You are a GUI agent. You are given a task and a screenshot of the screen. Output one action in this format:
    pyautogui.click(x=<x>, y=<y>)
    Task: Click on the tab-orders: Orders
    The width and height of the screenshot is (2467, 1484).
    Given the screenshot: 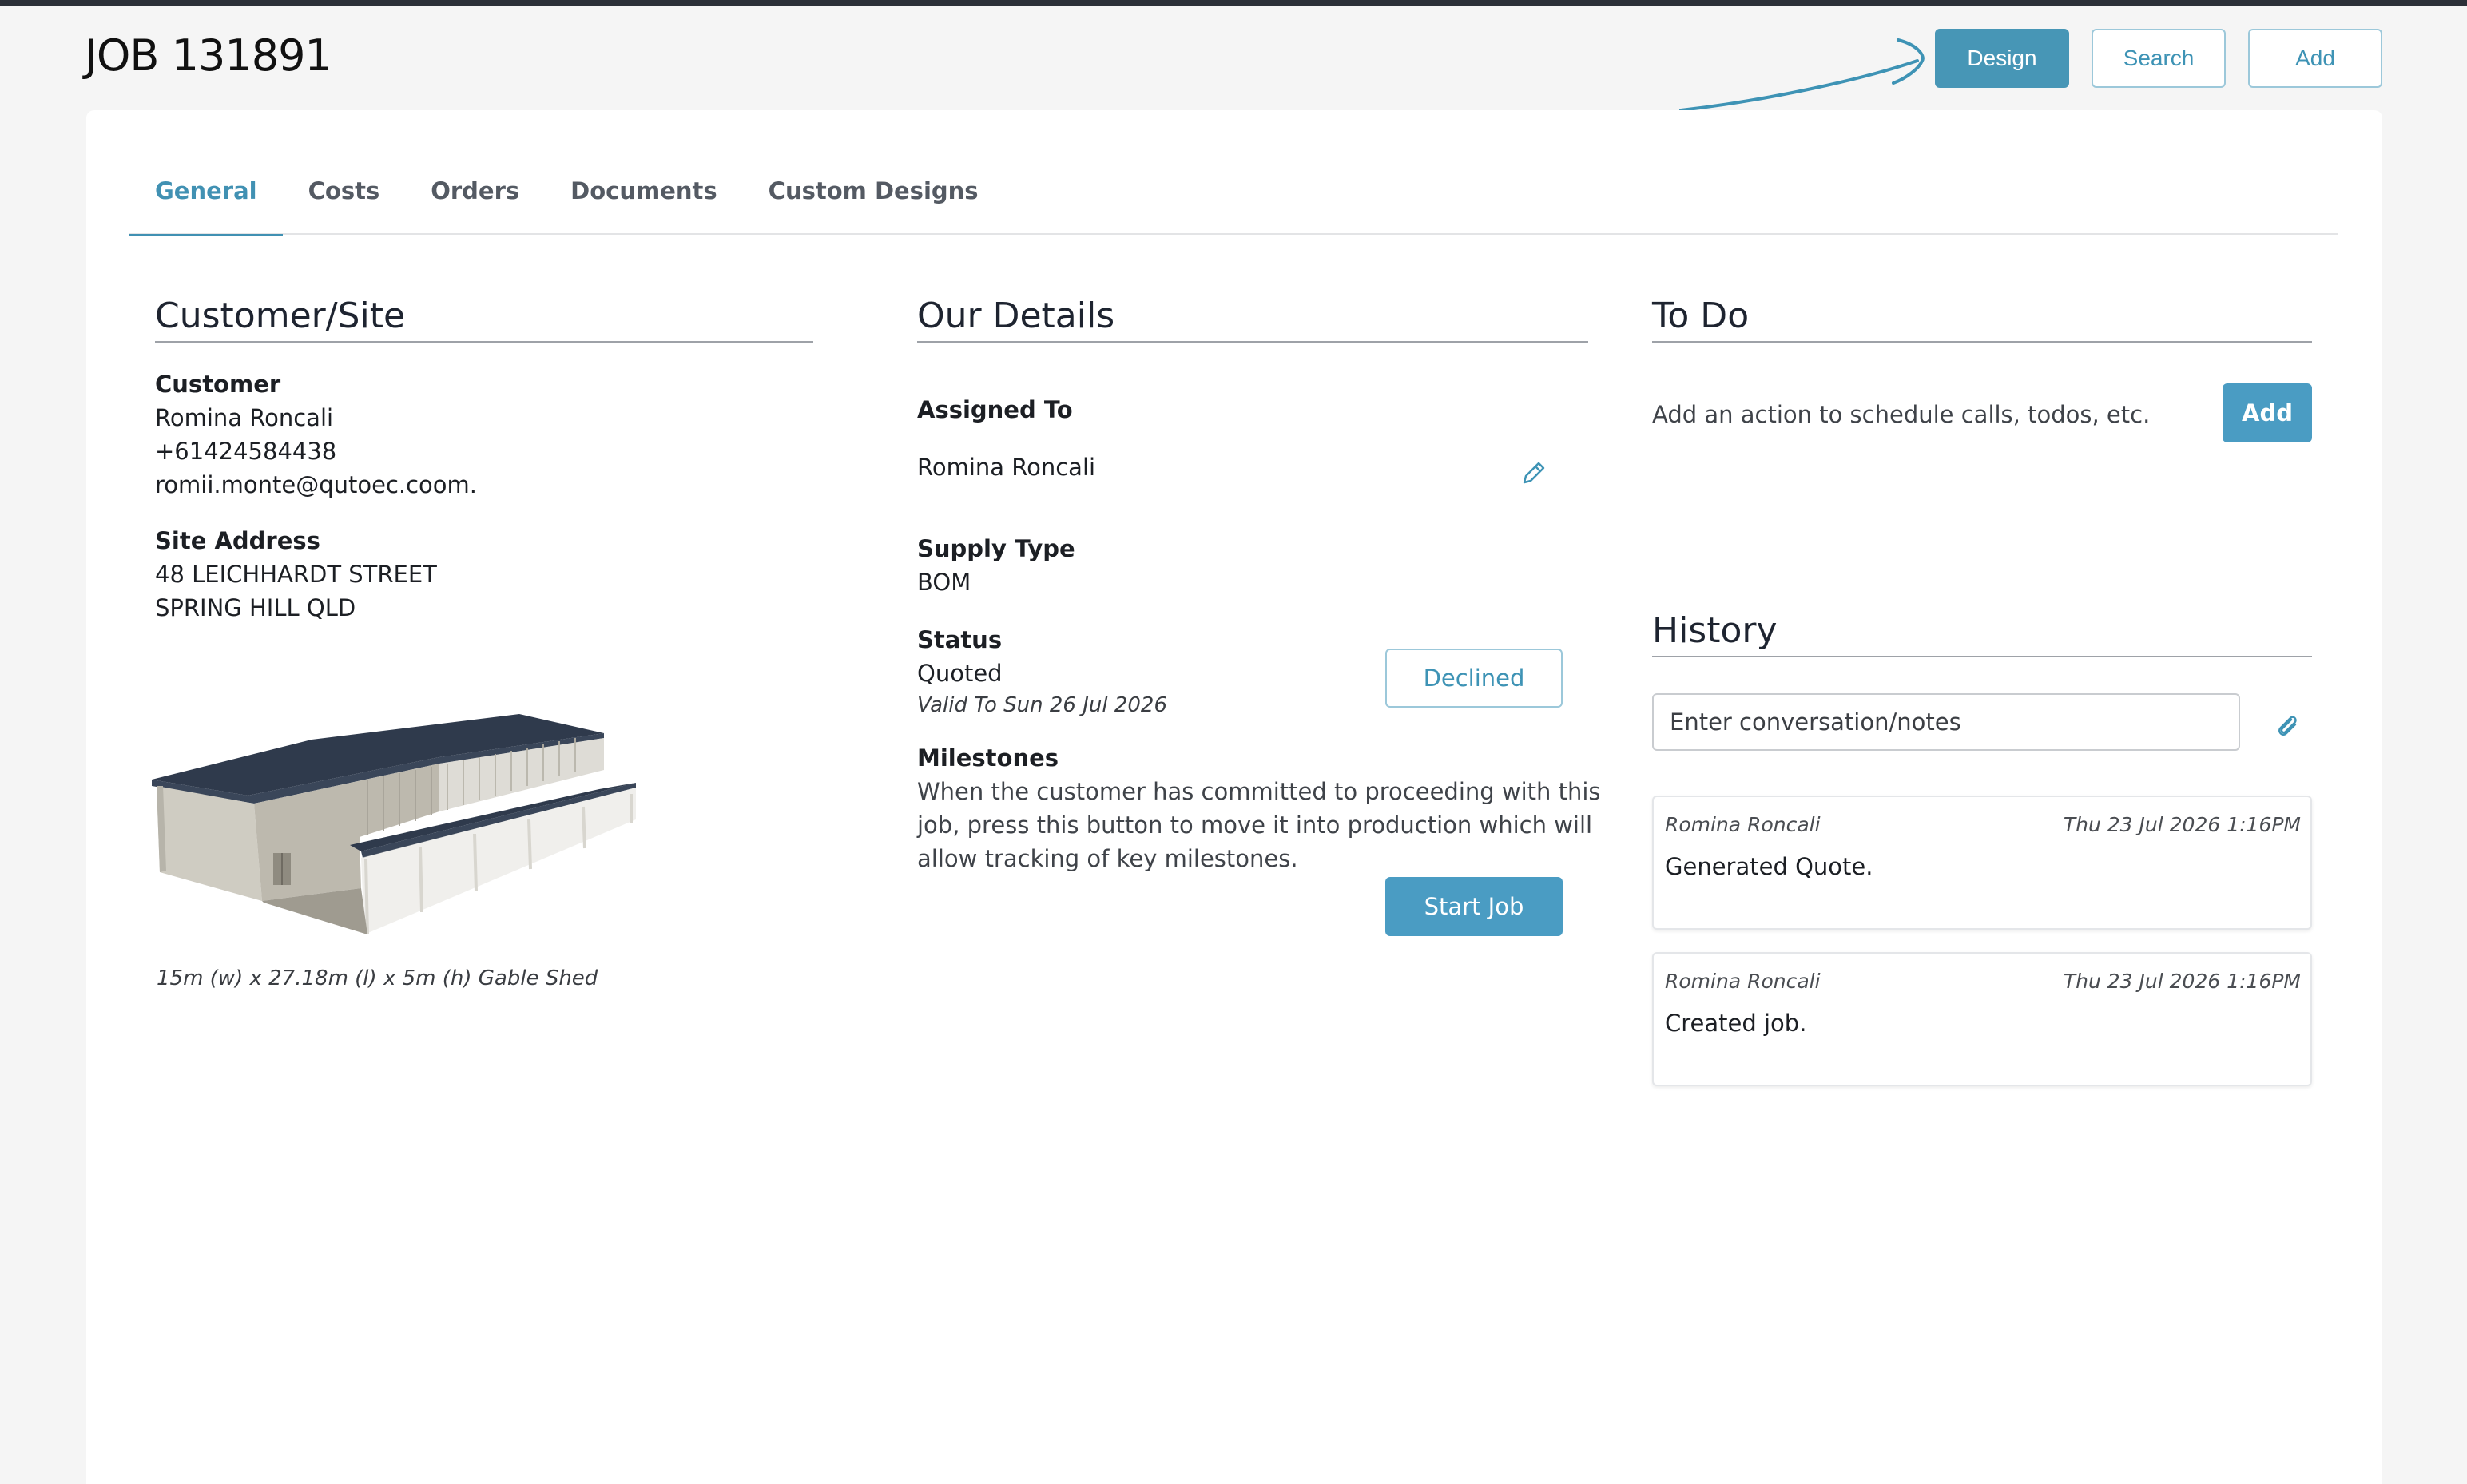 What is the action you would take?
    pyautogui.click(x=475, y=200)
    